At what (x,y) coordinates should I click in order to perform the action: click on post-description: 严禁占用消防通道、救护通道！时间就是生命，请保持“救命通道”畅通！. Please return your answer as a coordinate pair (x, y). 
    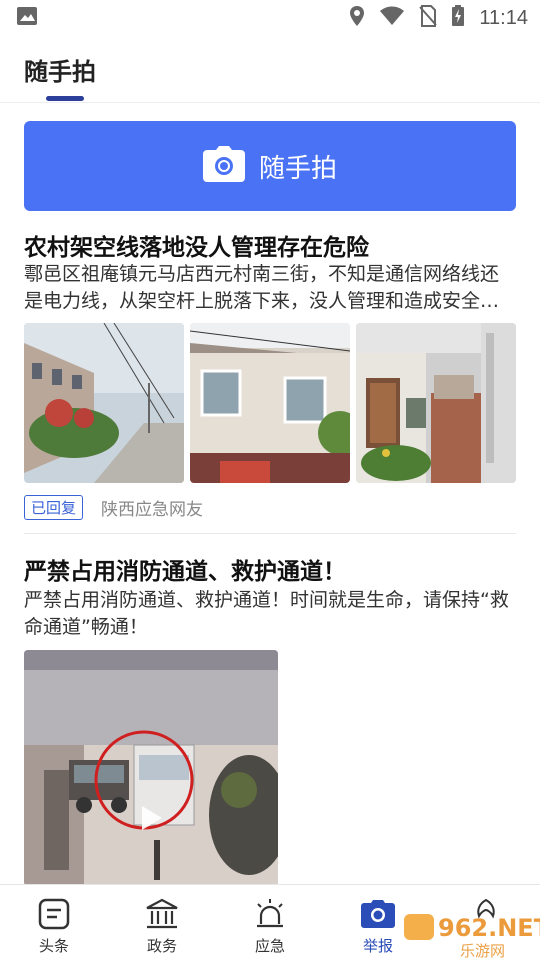
    Looking at the image, I should click on (266, 613).